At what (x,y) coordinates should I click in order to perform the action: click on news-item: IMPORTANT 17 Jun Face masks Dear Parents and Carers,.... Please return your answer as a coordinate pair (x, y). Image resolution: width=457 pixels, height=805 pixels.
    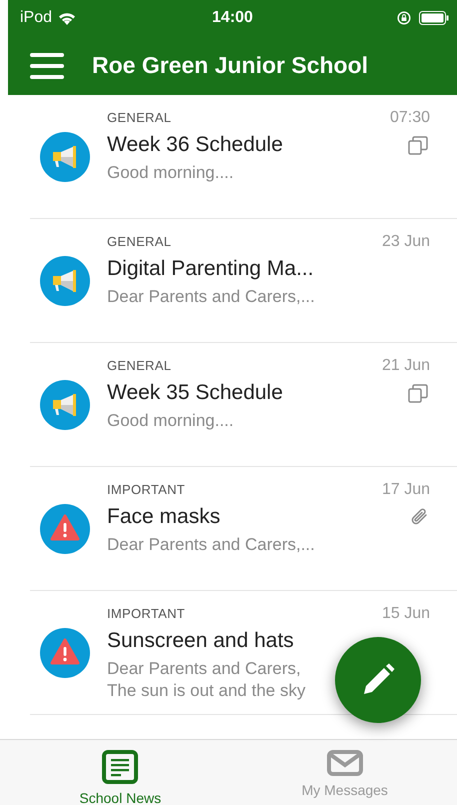
    Looking at the image, I should click on (243, 529).